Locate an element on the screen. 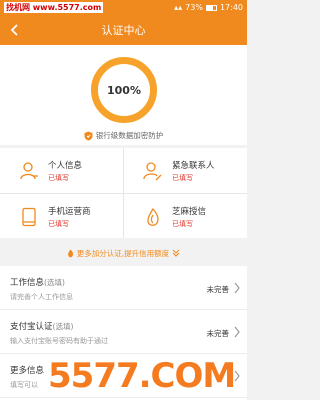  list-item-work-info: 工作信息(选填) 请完善个人工作信息 未完善 is located at coordinates (123, 288).